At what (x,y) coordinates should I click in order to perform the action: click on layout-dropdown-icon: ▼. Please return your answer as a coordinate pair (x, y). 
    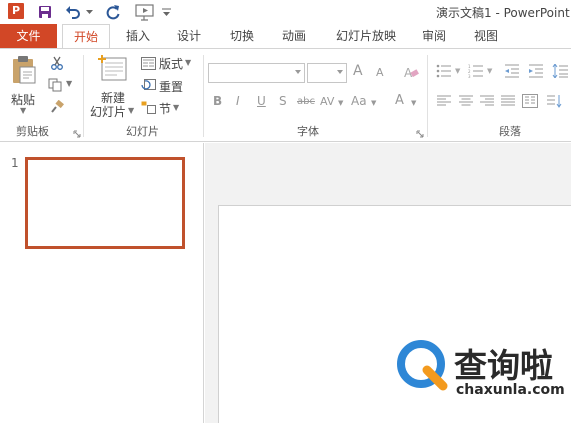
    Looking at the image, I should click on (188, 62).